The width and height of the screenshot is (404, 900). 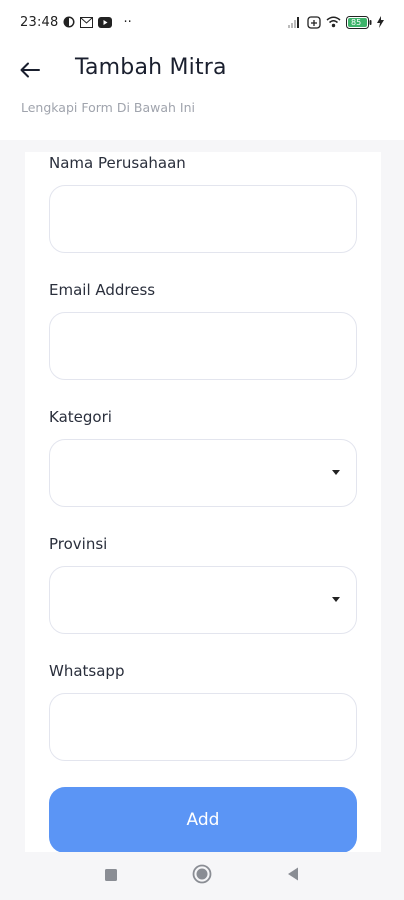 What do you see at coordinates (151, 67) in the screenshot?
I see `page-title: Tambah Mitra` at bounding box center [151, 67].